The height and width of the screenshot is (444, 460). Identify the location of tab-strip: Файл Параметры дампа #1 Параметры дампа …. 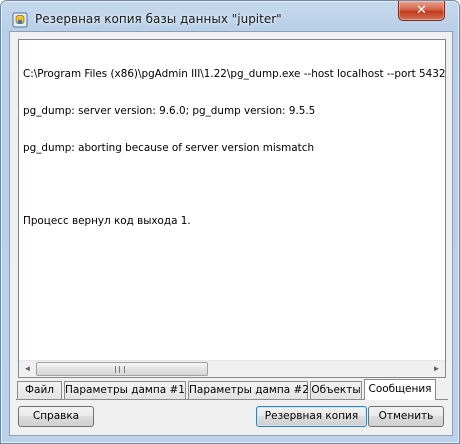
(232, 390).